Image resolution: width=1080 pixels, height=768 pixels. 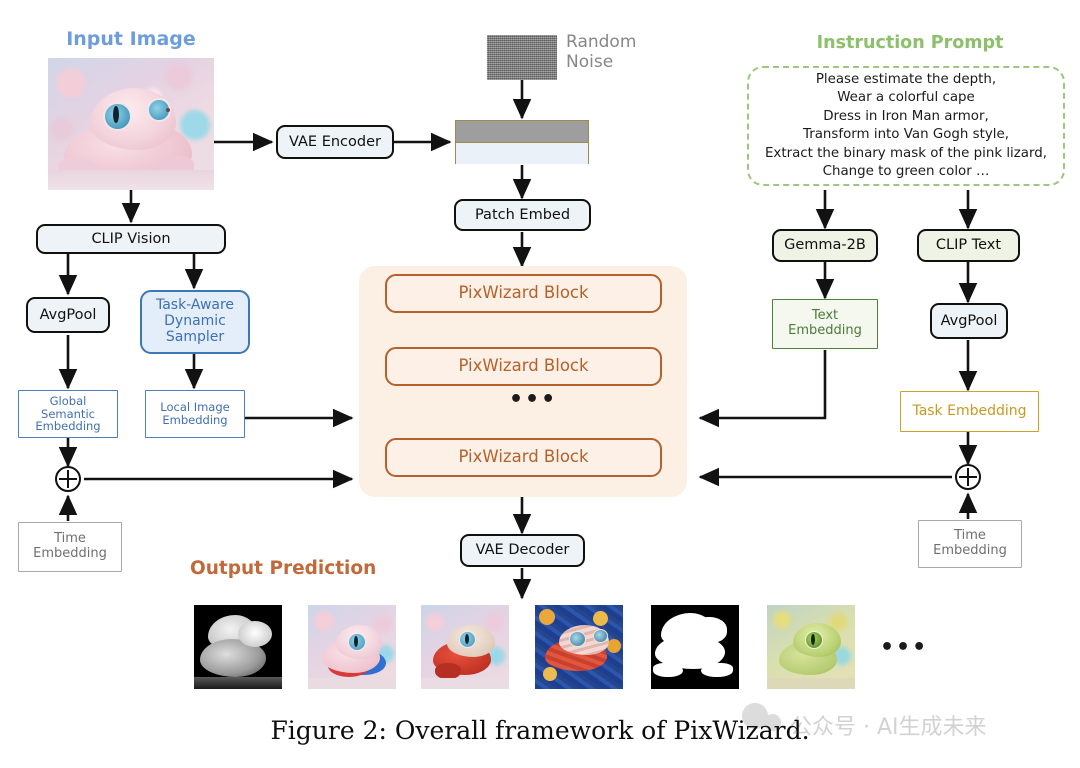 I want to click on pixwizard-block-ellipsis-text: •••, so click(x=533, y=399).